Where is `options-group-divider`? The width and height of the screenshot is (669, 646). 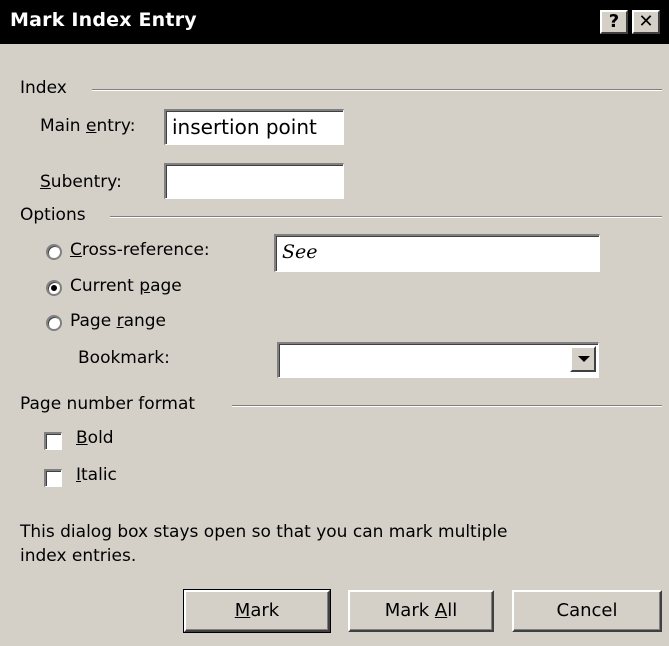
options-group-divider is located at coordinates (386, 217).